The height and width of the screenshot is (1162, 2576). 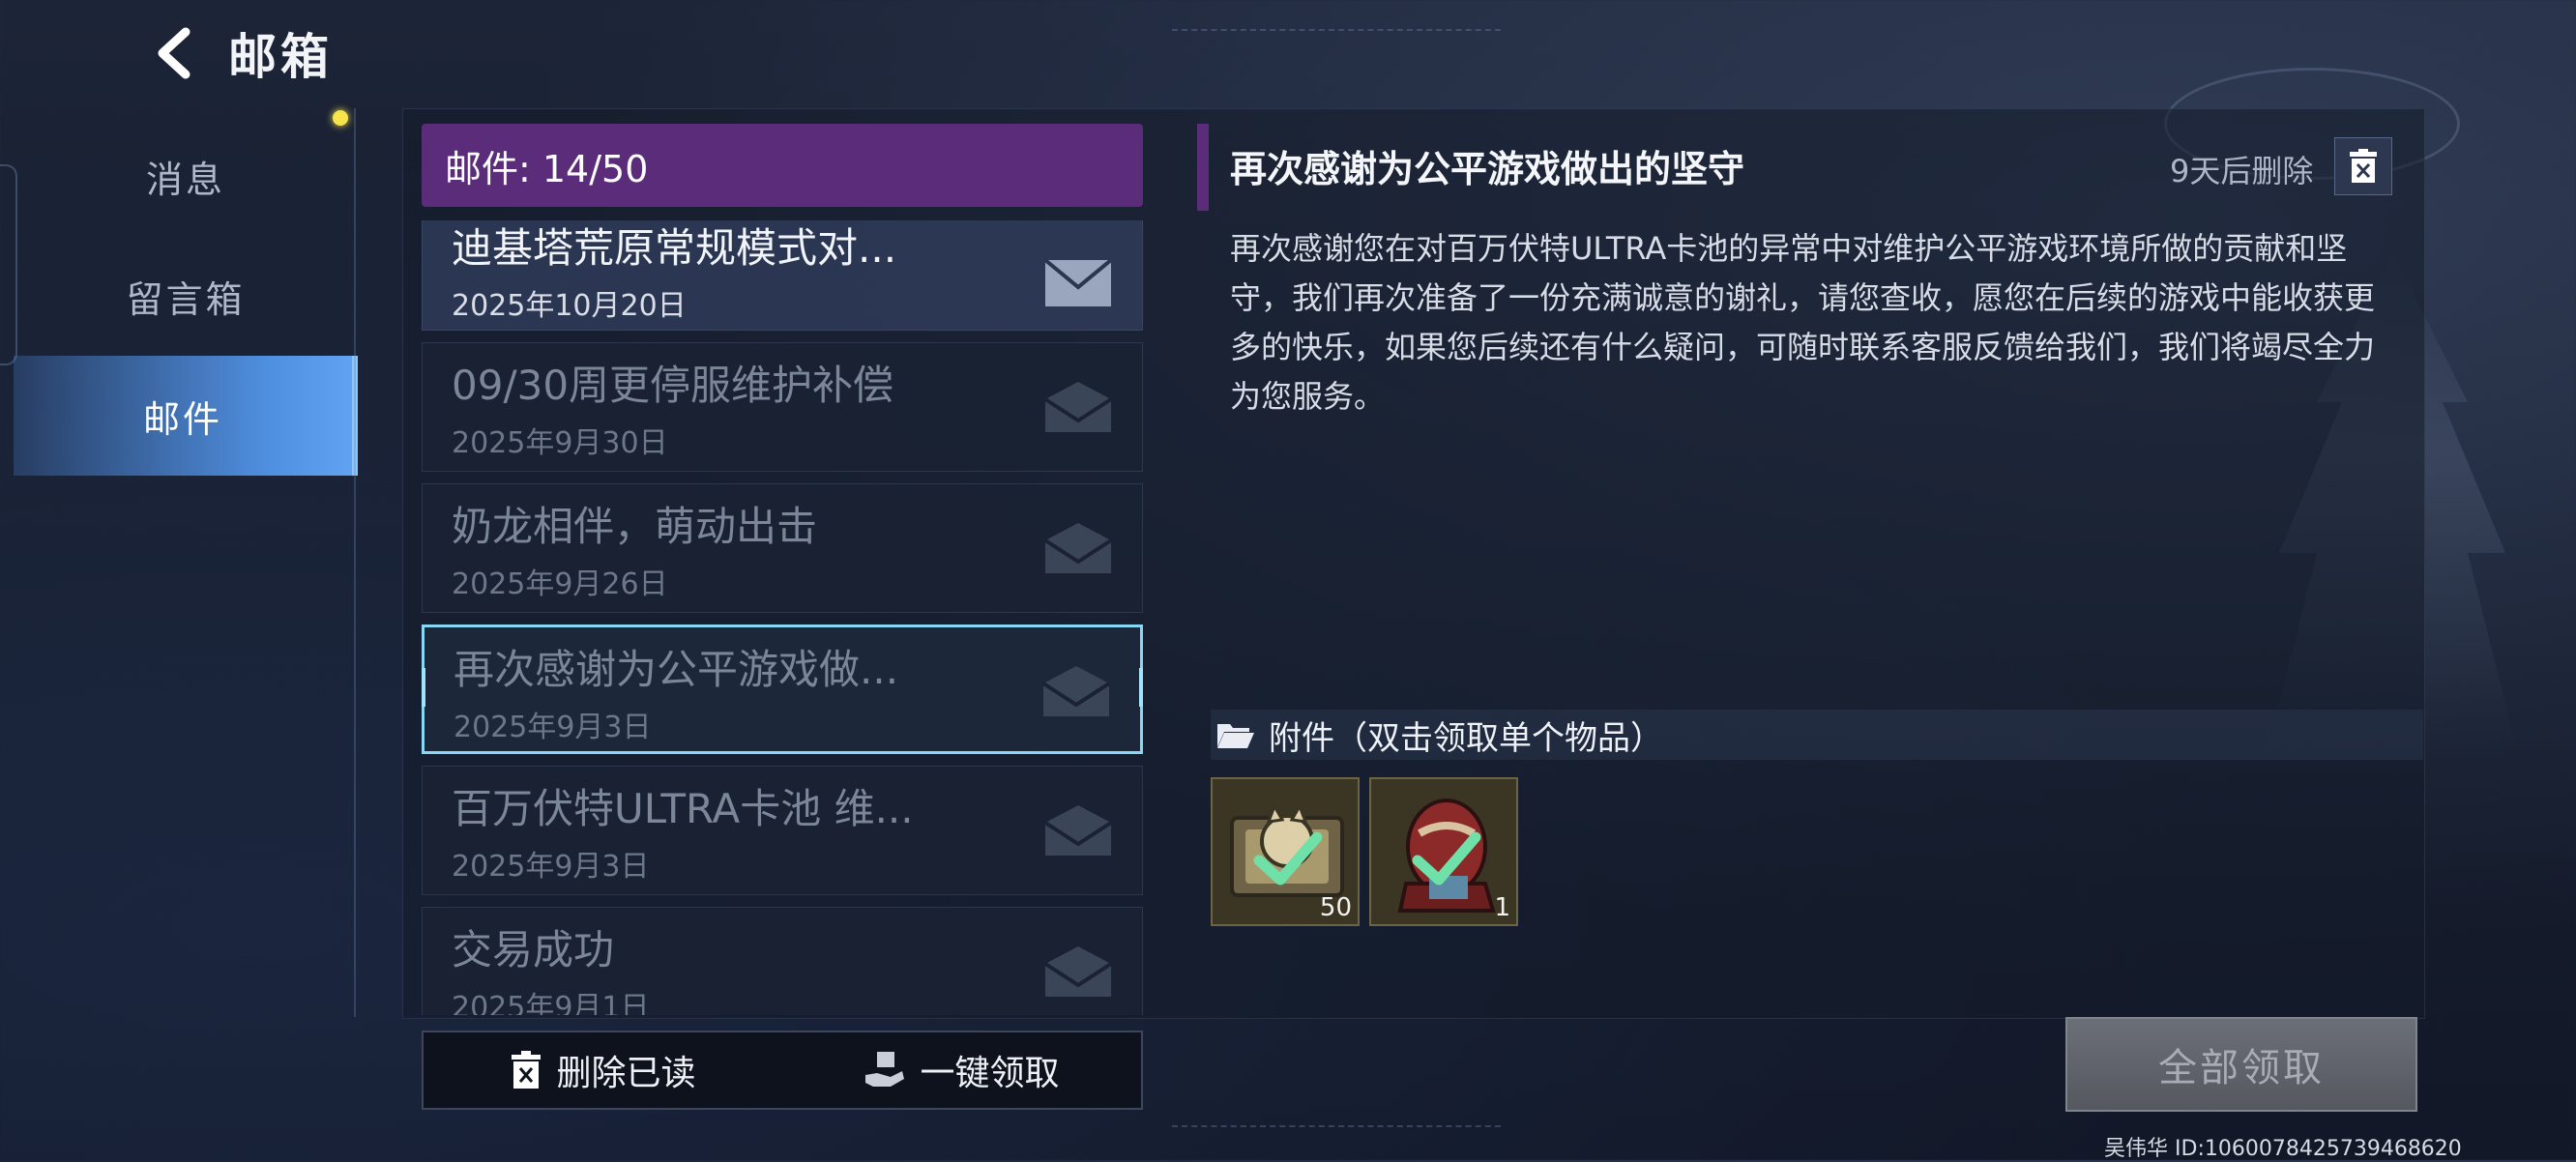 What do you see at coordinates (1364, 851) in the screenshot?
I see `attachment-list: 50 1` at bounding box center [1364, 851].